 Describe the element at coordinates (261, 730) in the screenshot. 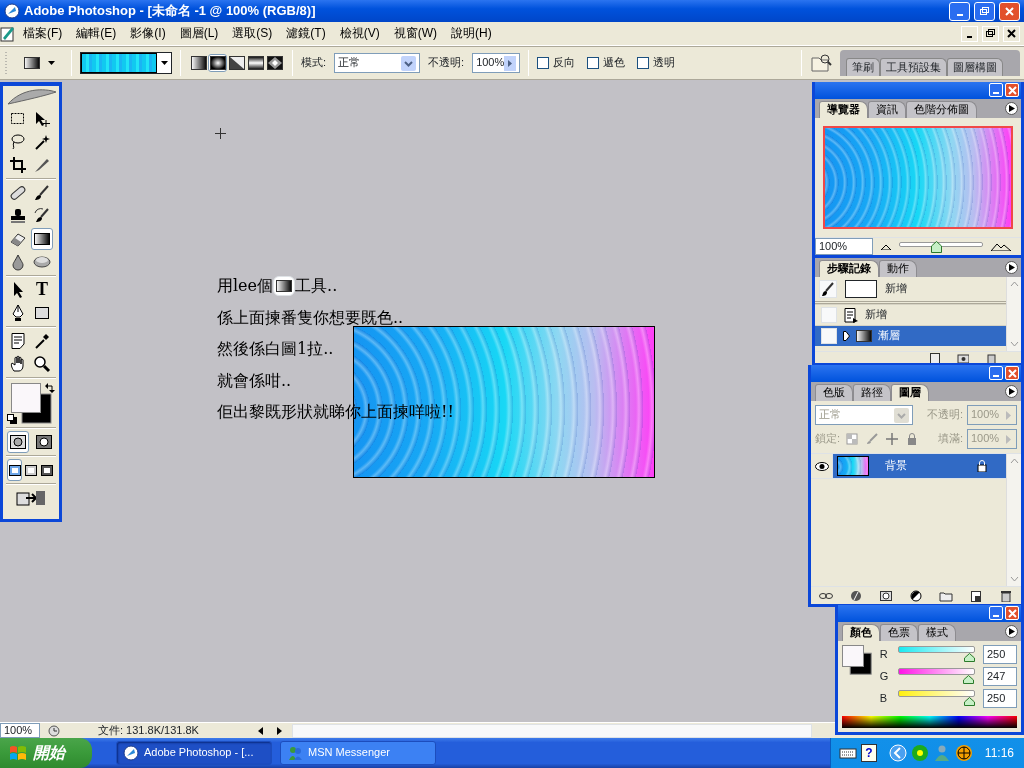

I see `left-arrow-icon` at that location.